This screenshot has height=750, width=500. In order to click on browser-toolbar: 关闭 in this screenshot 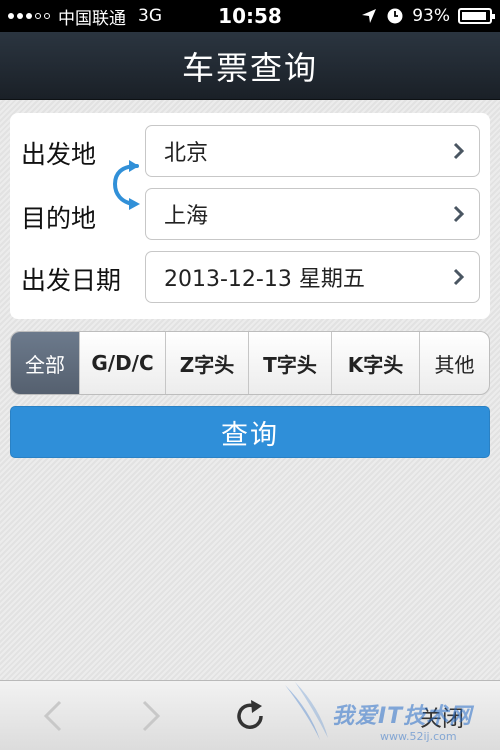, I will do `click(250, 715)`.